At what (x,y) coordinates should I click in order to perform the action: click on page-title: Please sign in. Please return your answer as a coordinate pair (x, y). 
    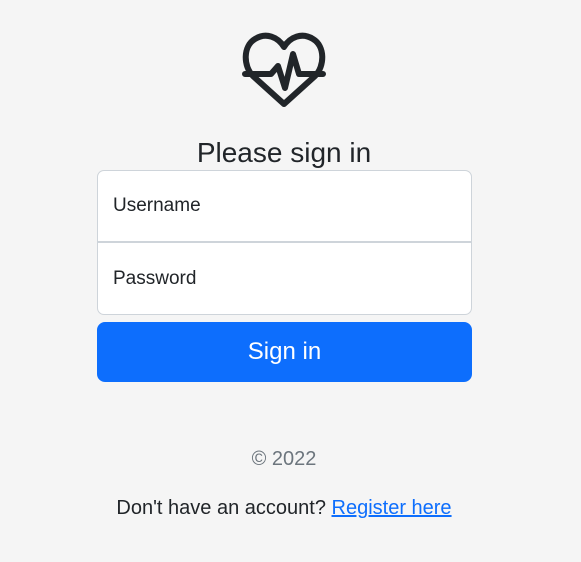
    Looking at the image, I should click on (284, 152).